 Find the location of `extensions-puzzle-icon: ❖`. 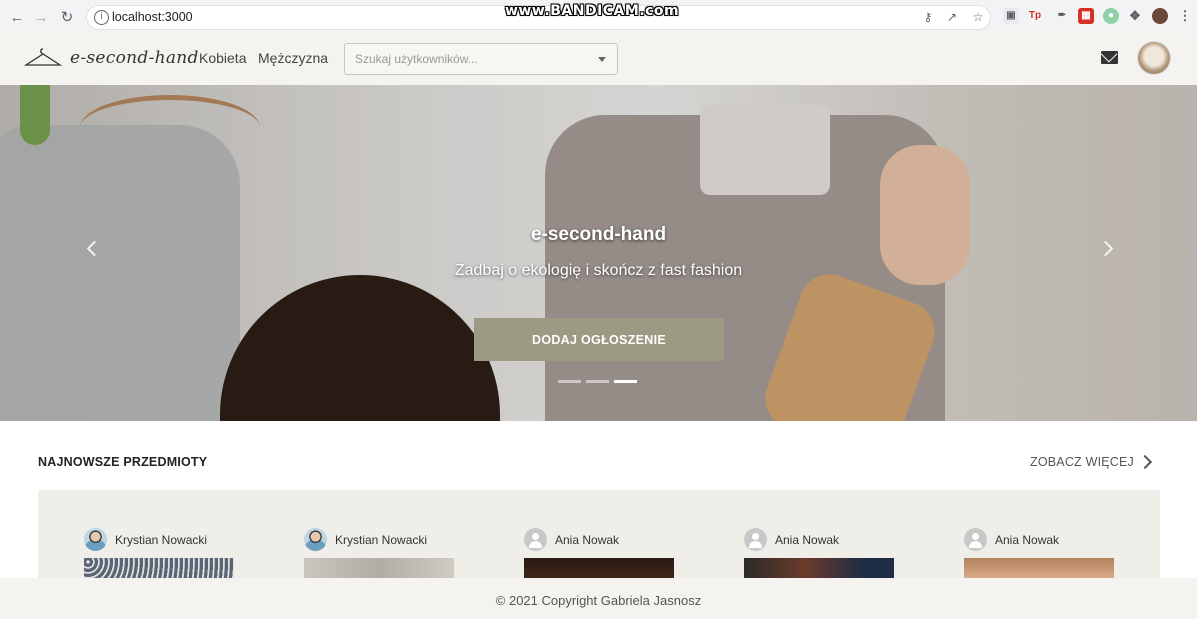

extensions-puzzle-icon: ❖ is located at coordinates (1135, 16).